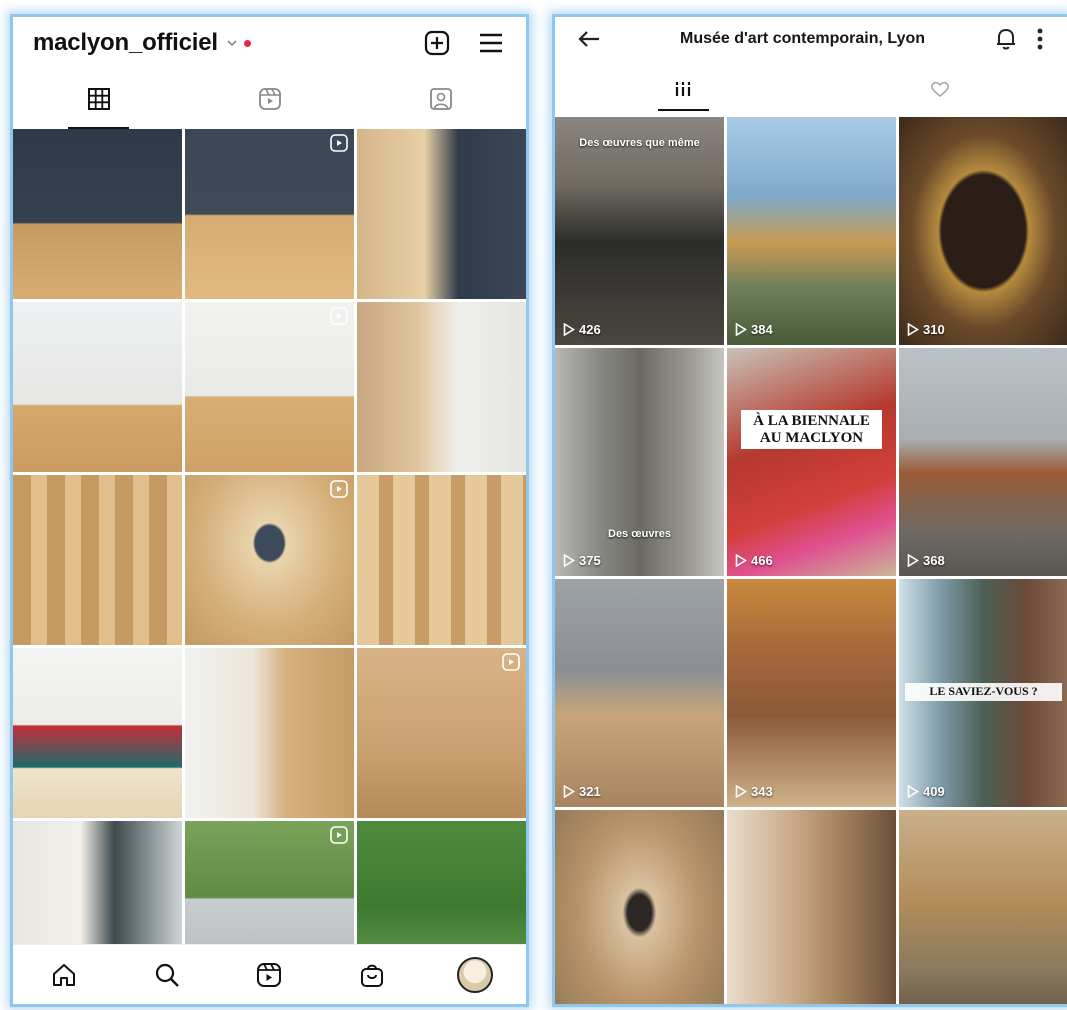 The width and height of the screenshot is (1067, 1010). Describe the element at coordinates (934, 329) in the screenshot. I see `view-count-value: 310` at that location.